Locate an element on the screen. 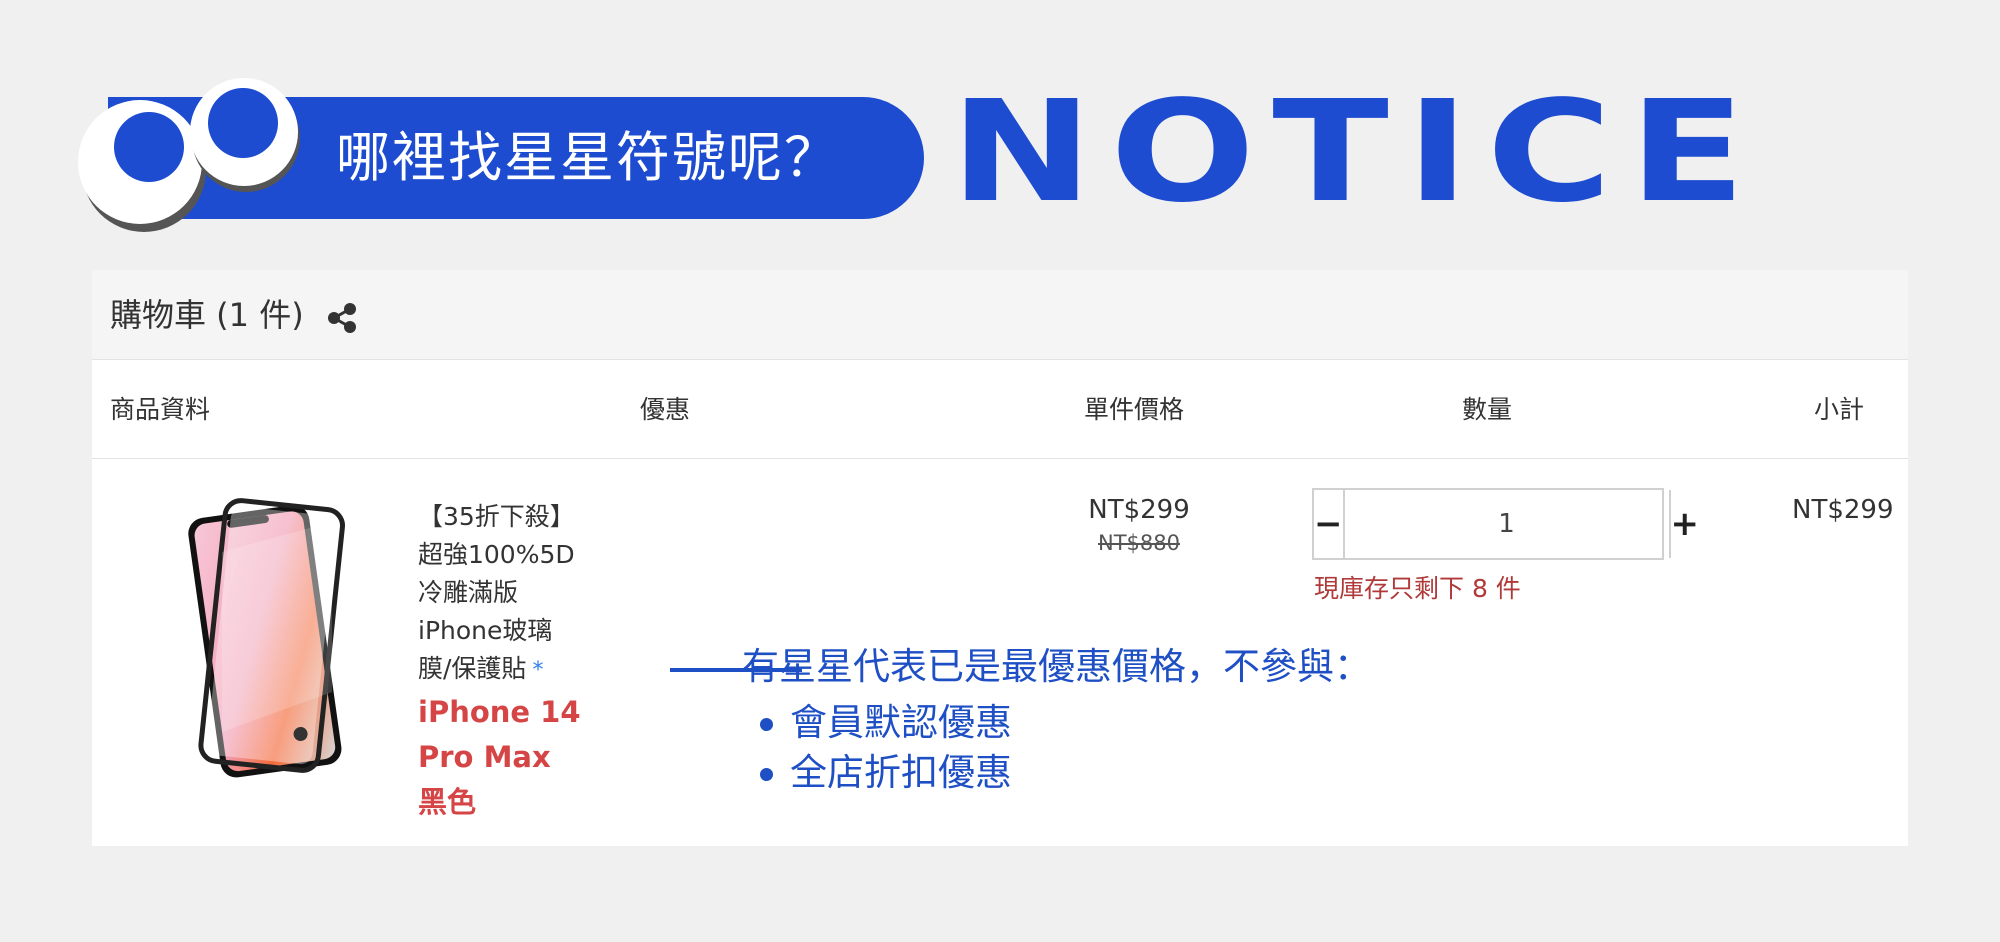 The height and width of the screenshot is (942, 2000). stock-note: 現庫存只剩下 8 件 is located at coordinates (1417, 588).